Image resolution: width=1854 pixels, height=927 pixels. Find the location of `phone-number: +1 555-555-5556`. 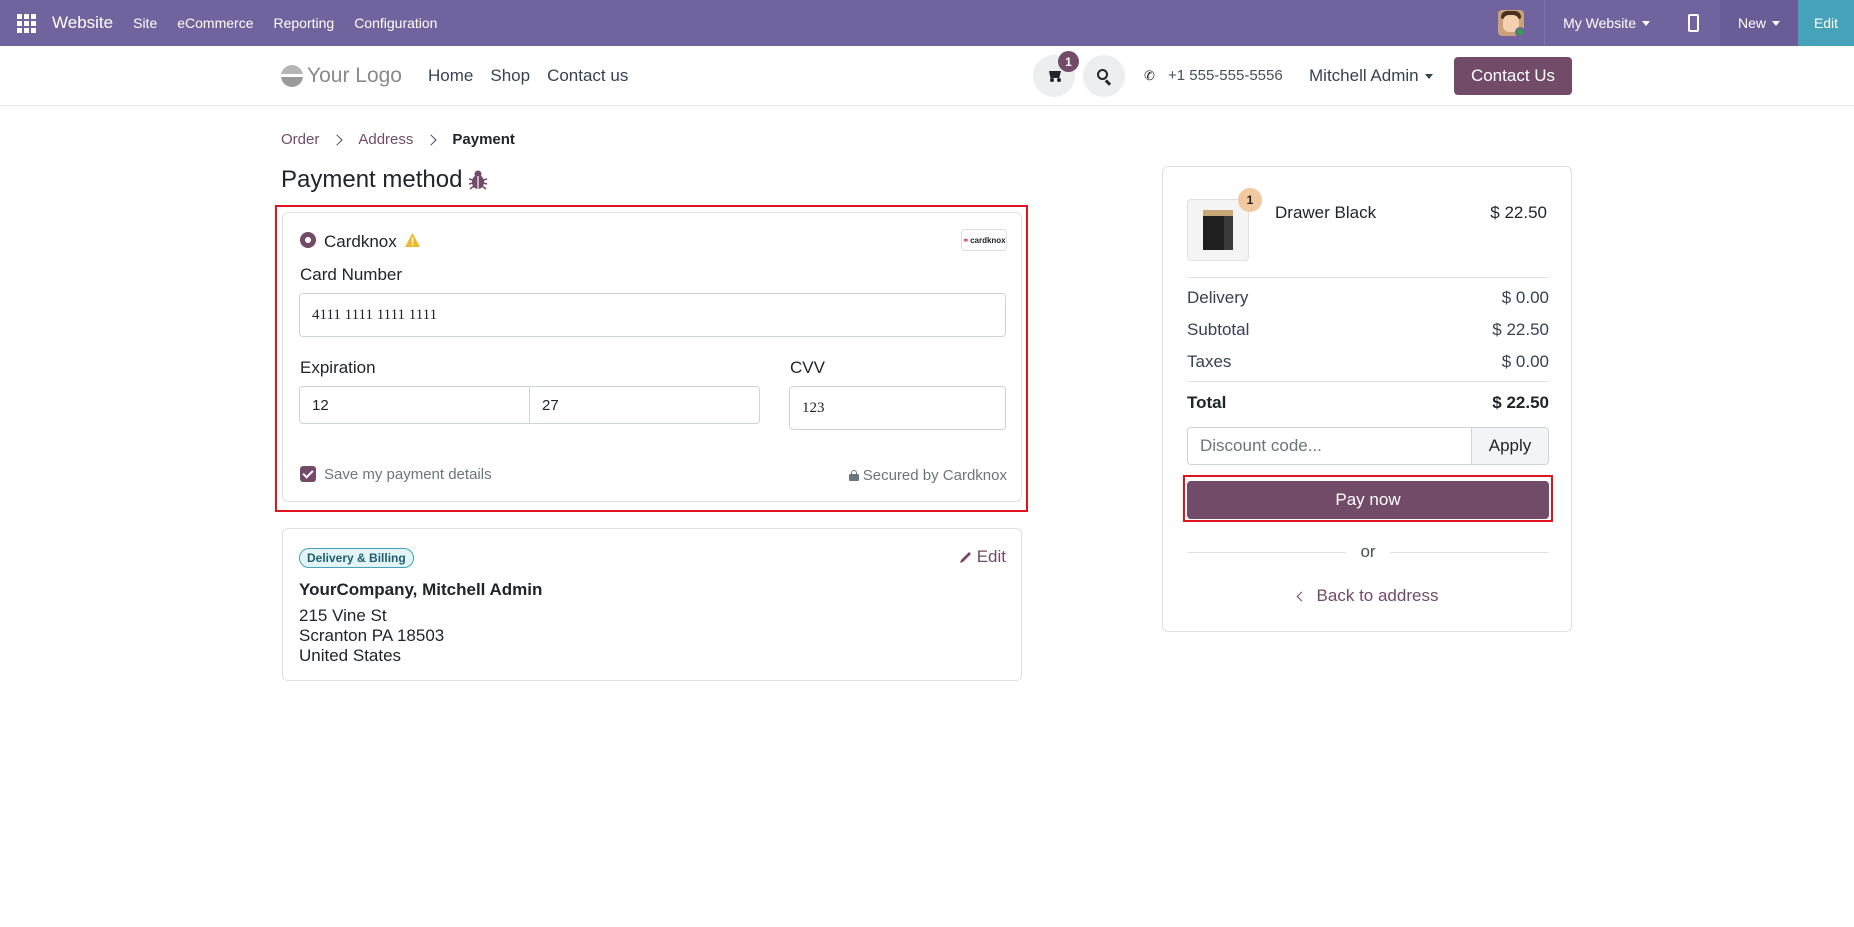

phone-number: +1 555-555-5556 is located at coordinates (1225, 75).